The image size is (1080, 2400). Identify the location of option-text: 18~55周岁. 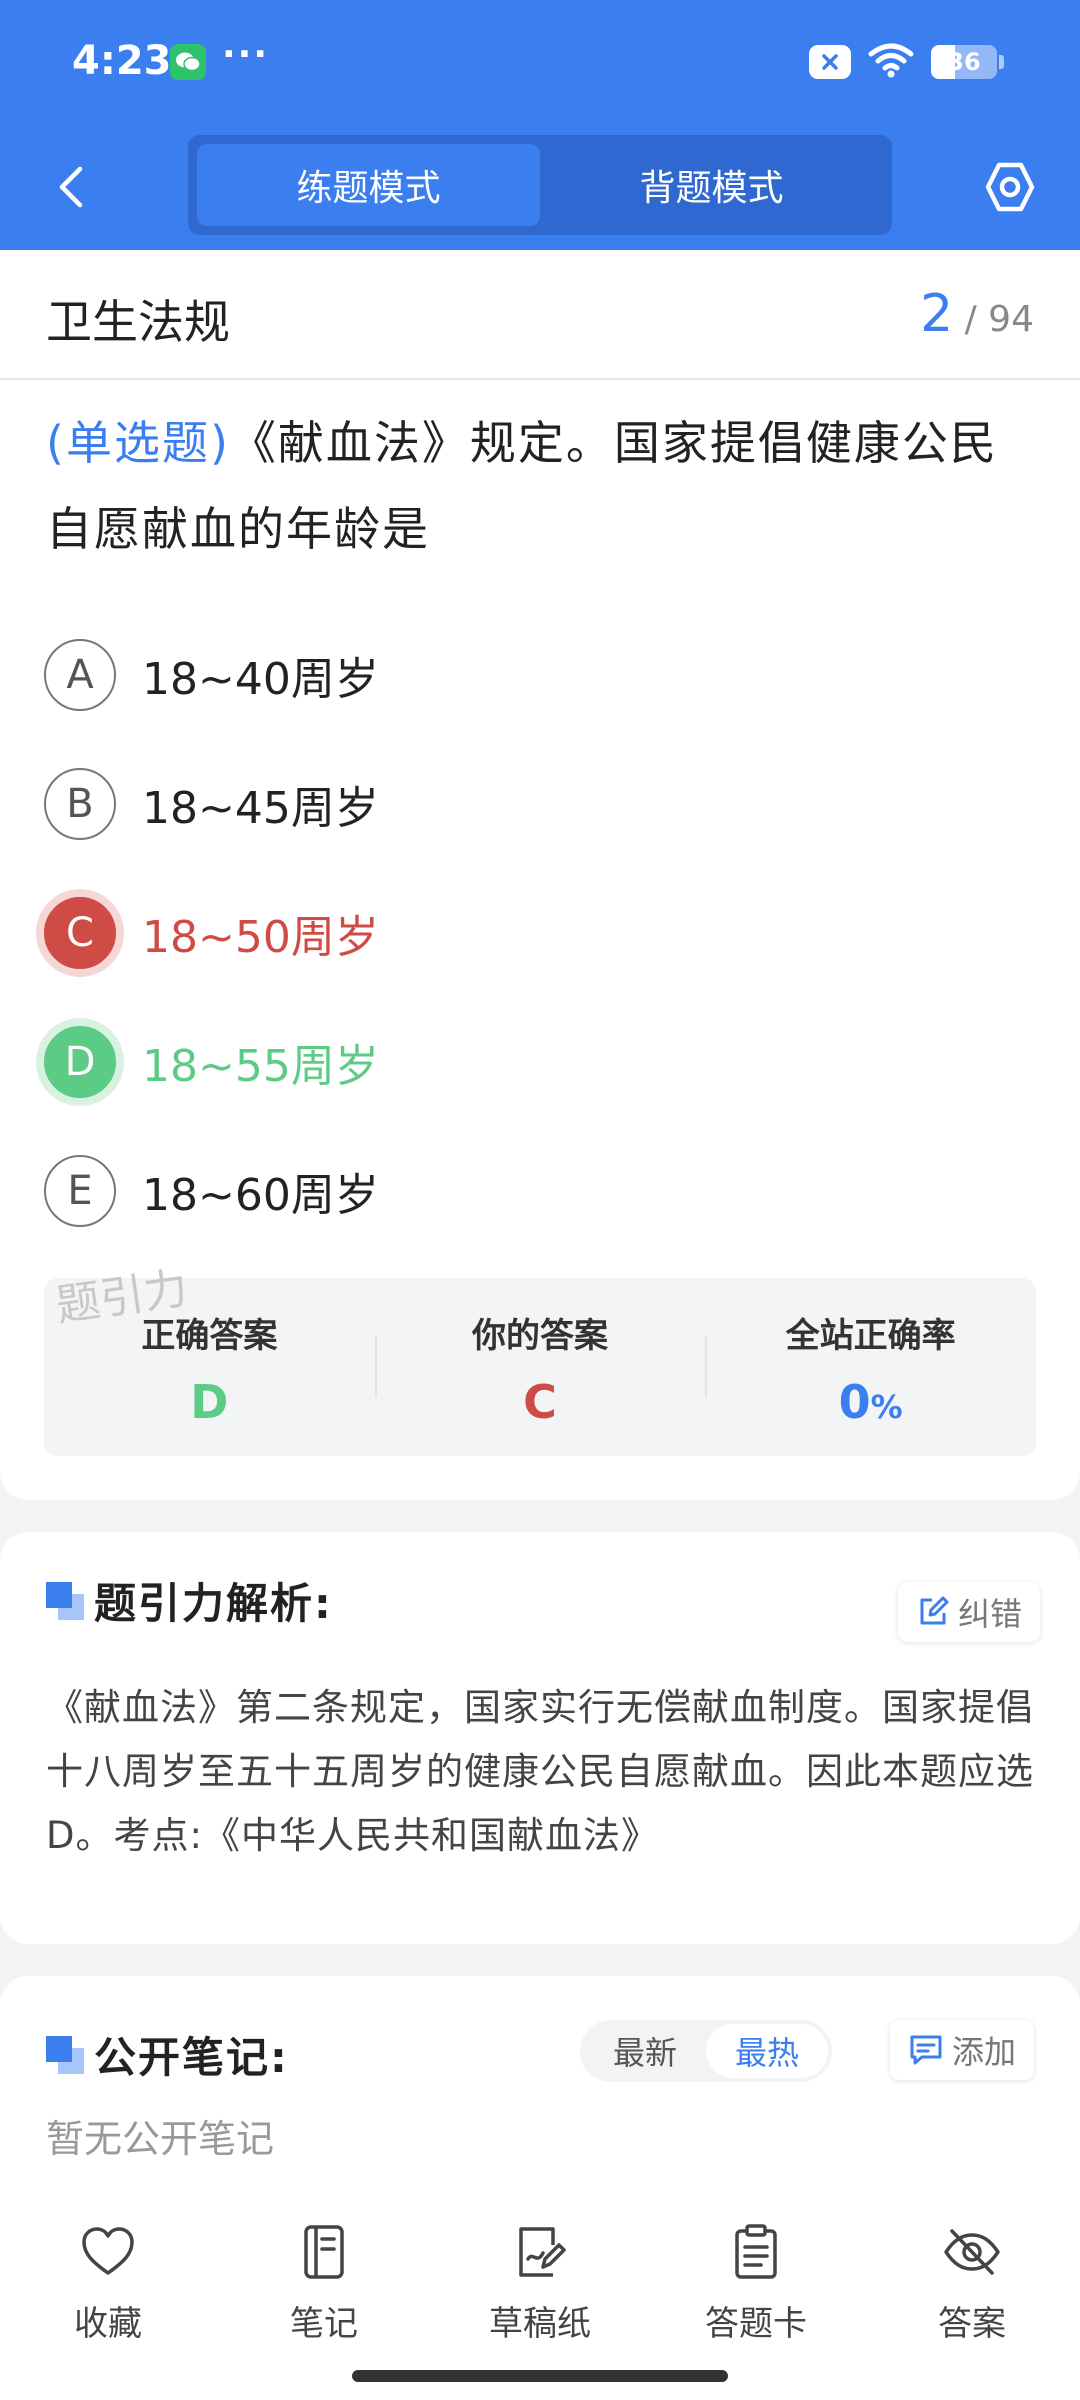
(260, 1066).